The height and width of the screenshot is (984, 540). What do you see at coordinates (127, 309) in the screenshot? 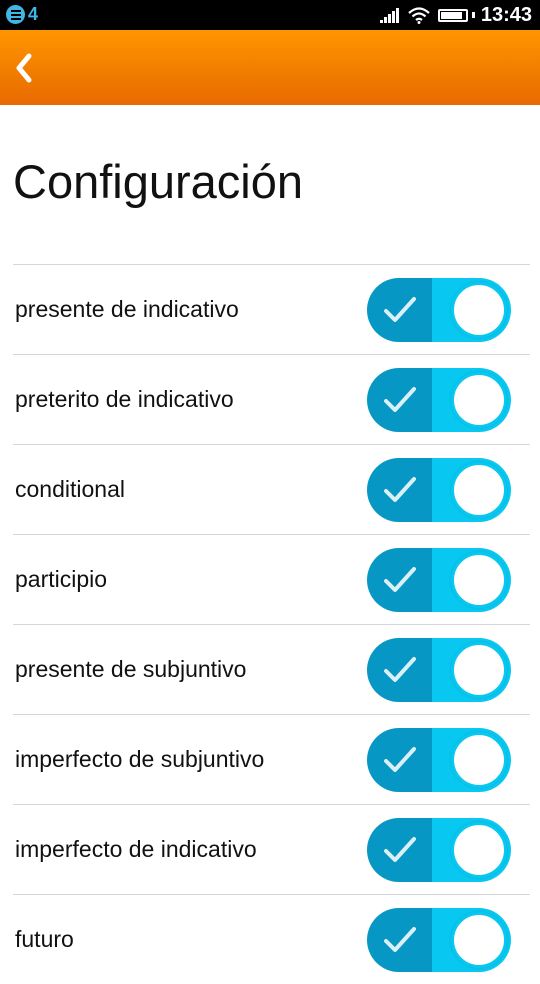
I see `setting-label: presente de indicativo` at bounding box center [127, 309].